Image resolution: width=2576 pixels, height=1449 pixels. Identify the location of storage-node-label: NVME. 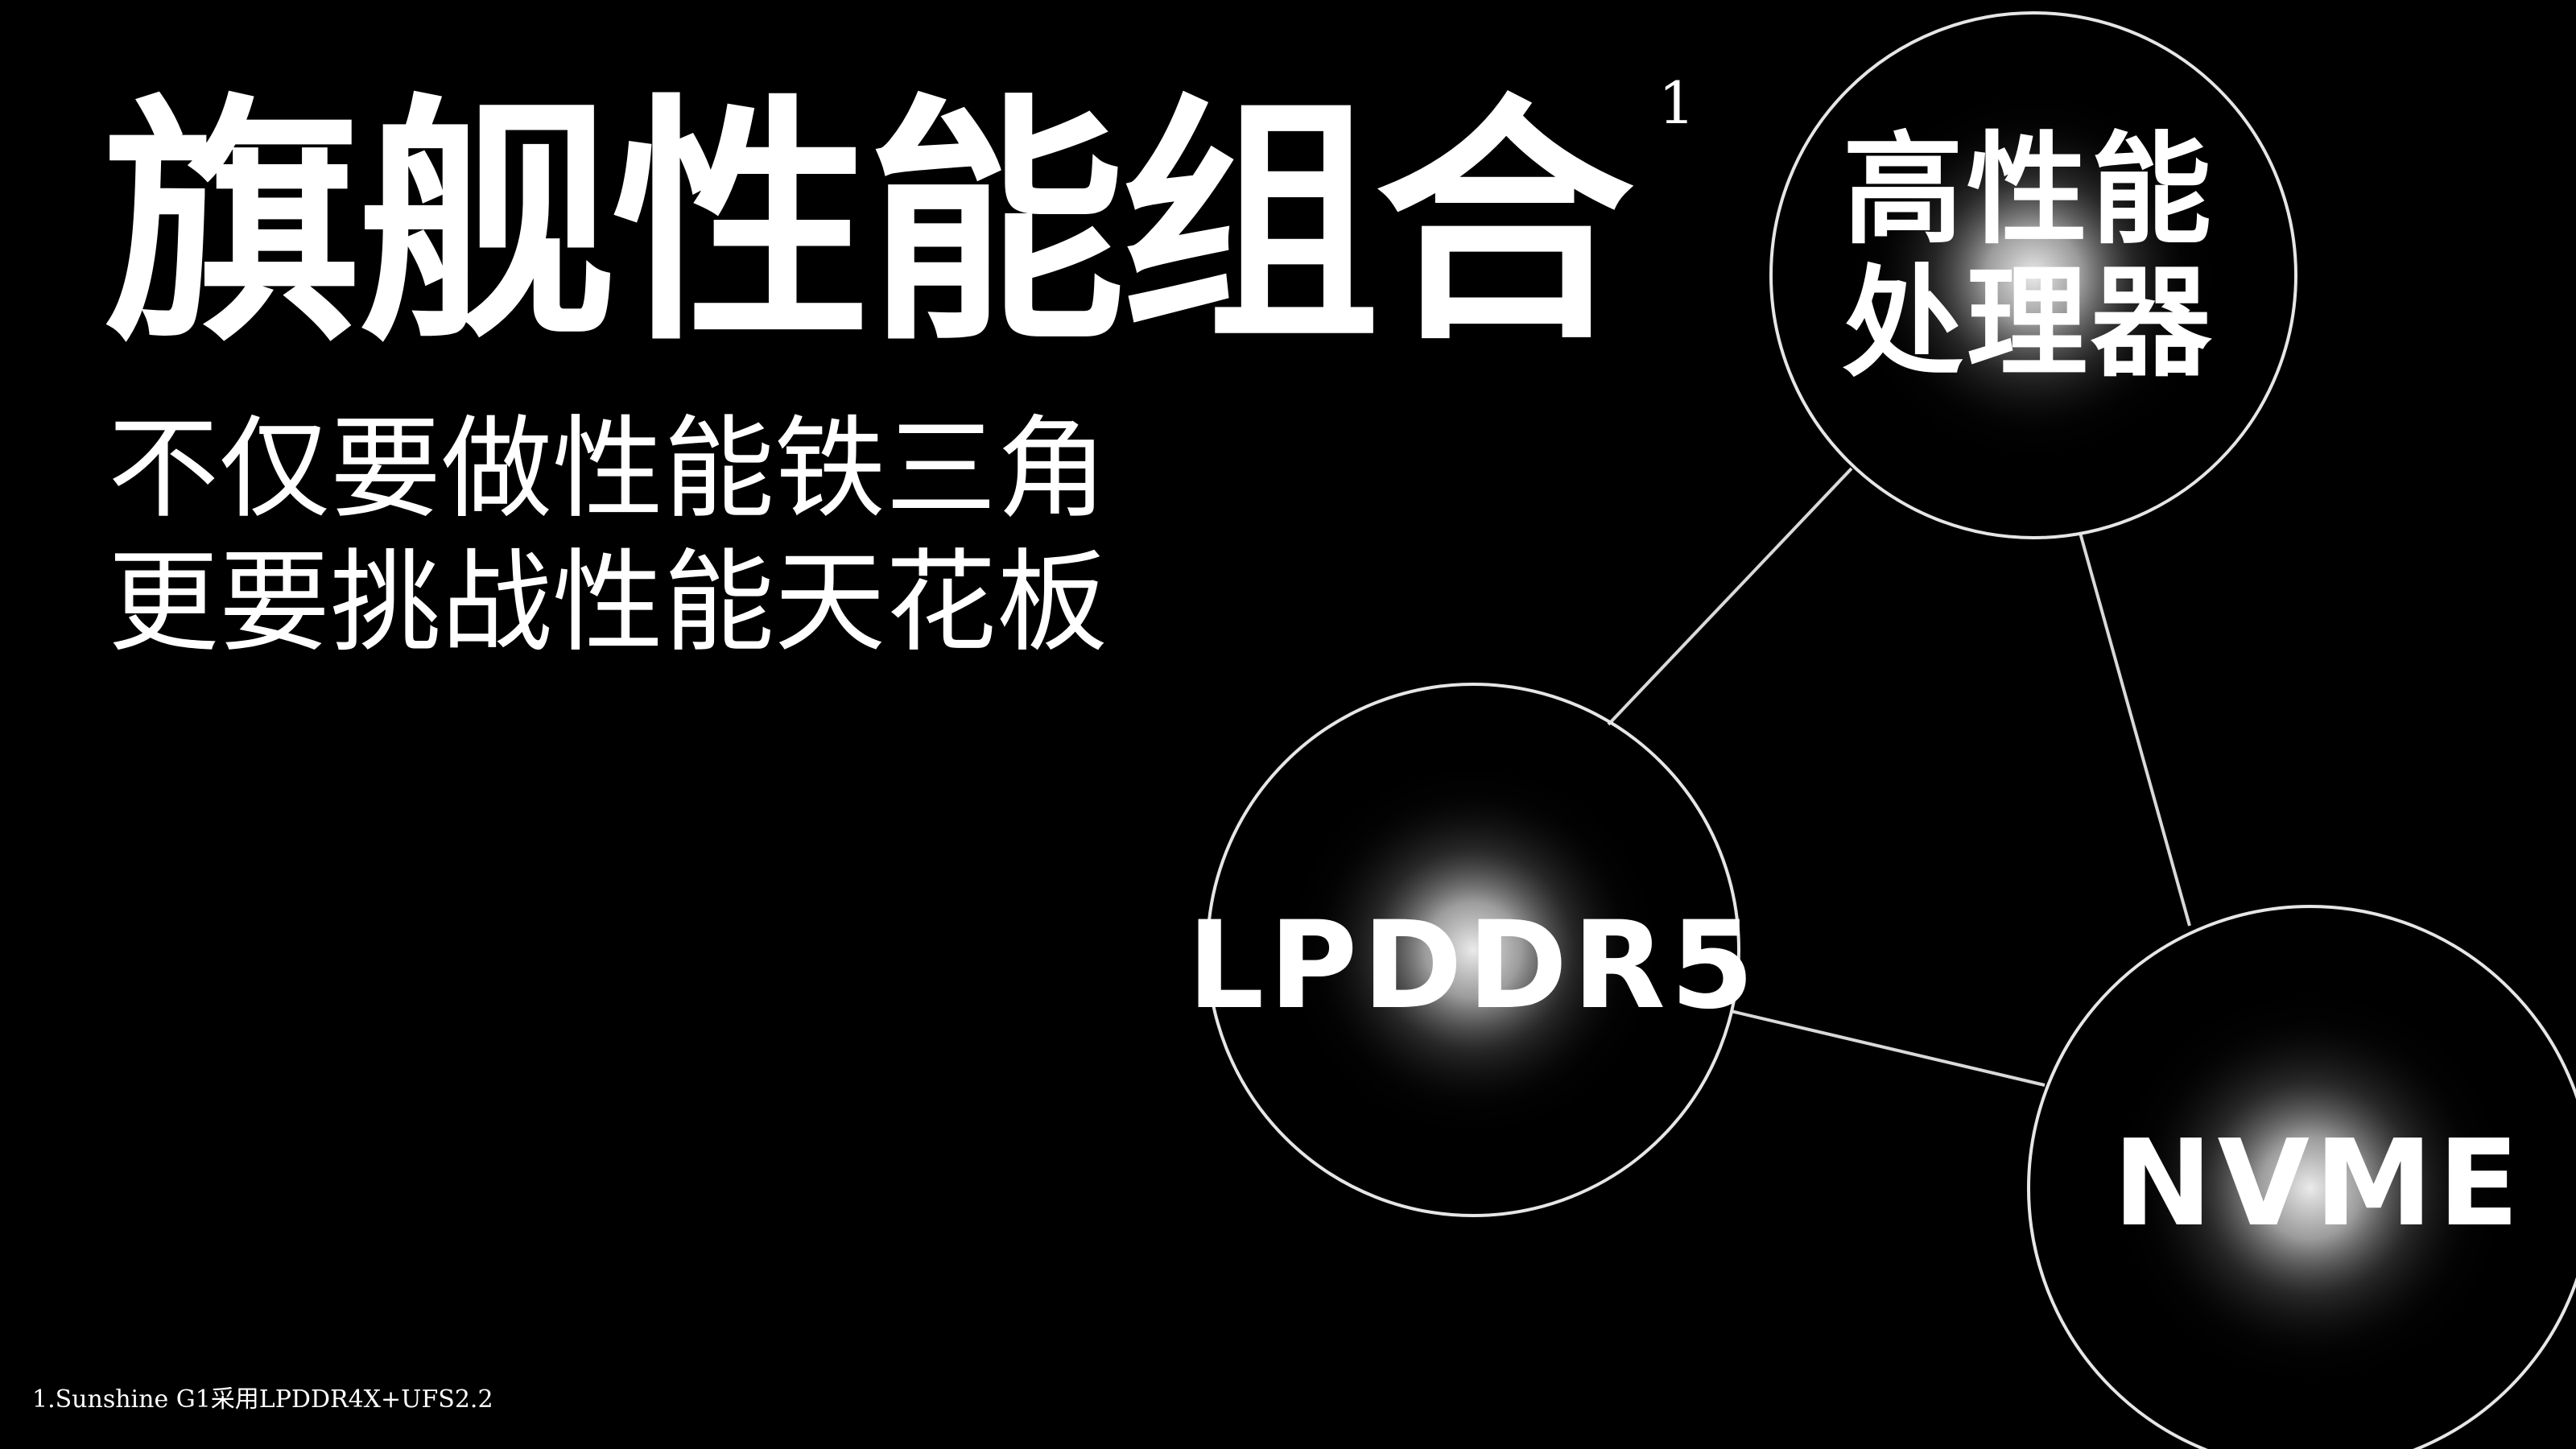
(2318, 1183).